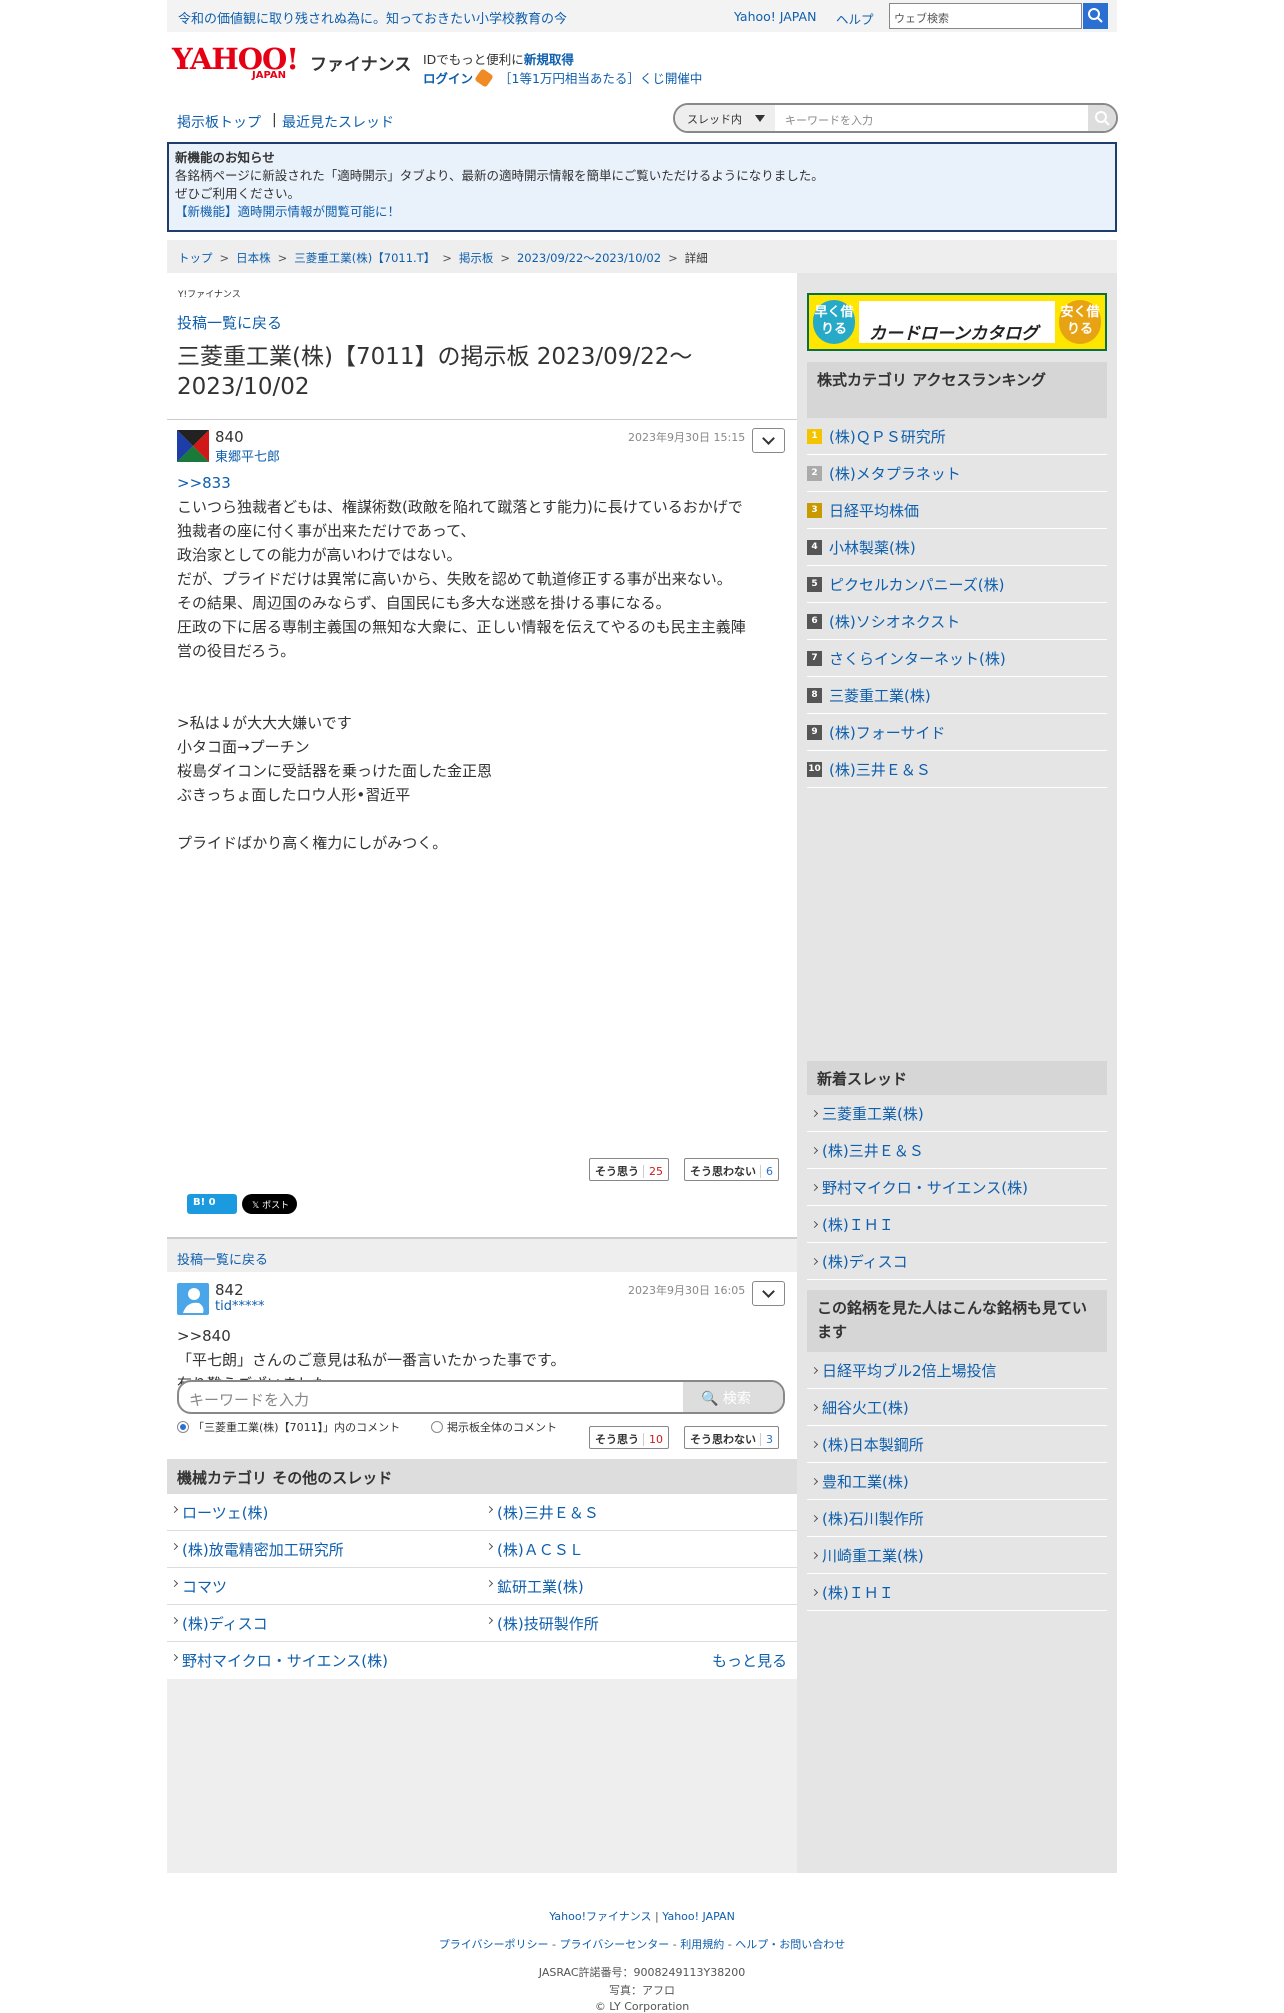  What do you see at coordinates (225, 1623) in the screenshot?
I see `other-thread-link: (株)ディスコ` at bounding box center [225, 1623].